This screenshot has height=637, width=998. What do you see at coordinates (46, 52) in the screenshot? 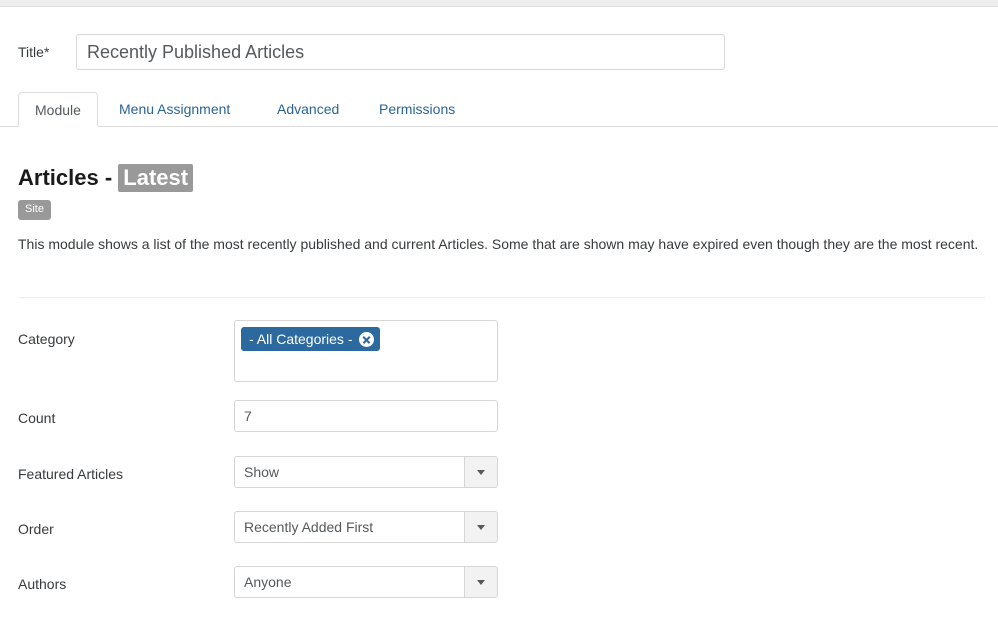
I see `required-asterisk: *` at bounding box center [46, 52].